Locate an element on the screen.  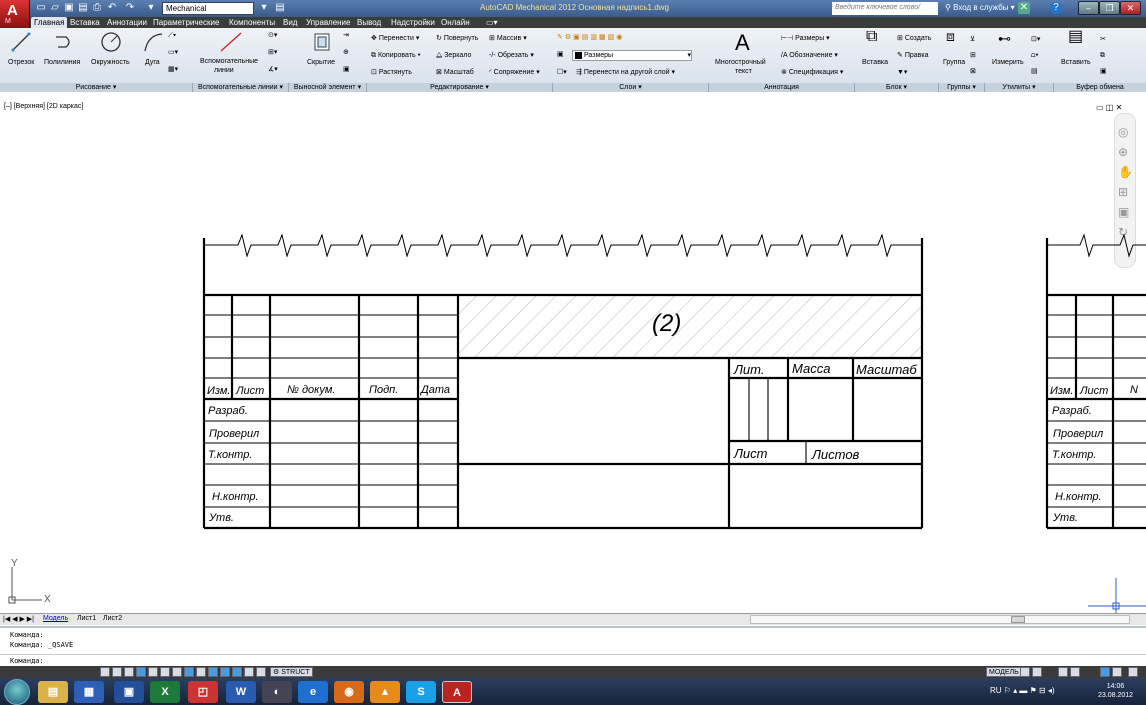
tab-sheet1: Лист1 is located at coordinates (86, 618).